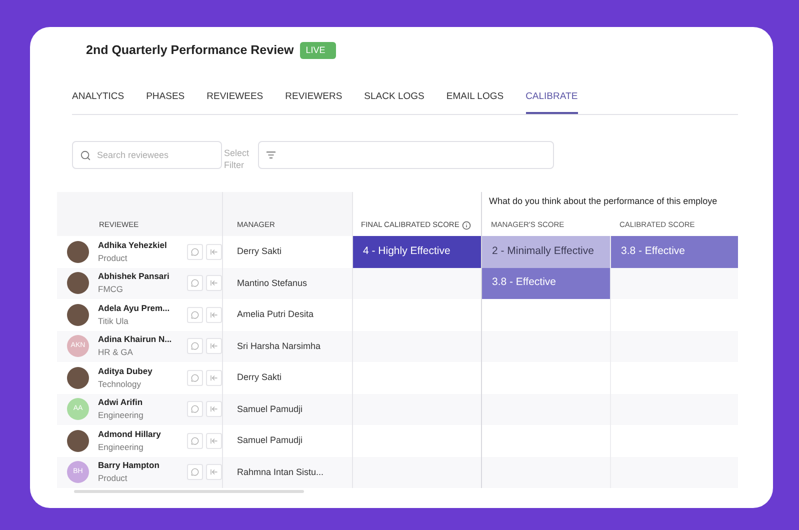 This screenshot has width=799, height=530. Describe the element at coordinates (552, 102) in the screenshot. I see `tab: CALIBRATE` at that location.